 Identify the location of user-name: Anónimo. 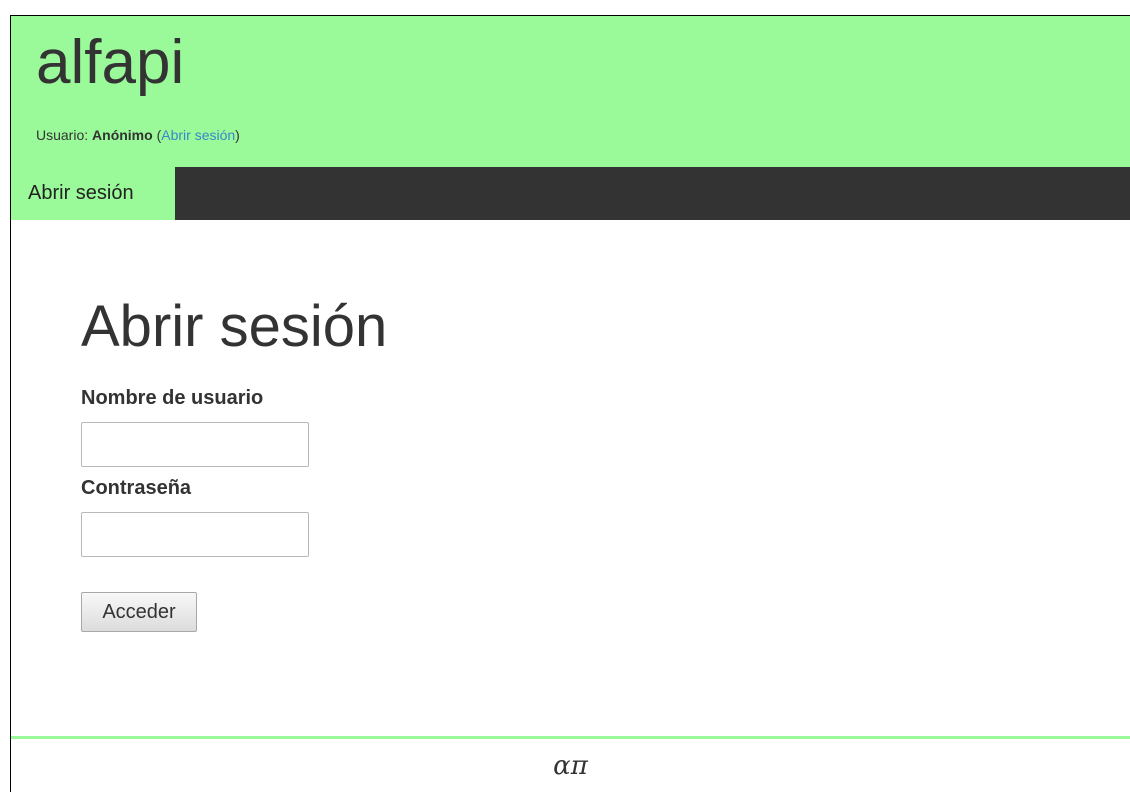
(122, 135).